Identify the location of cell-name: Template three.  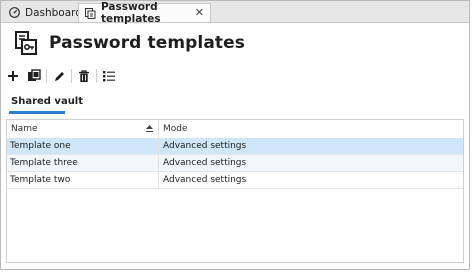
(83, 163).